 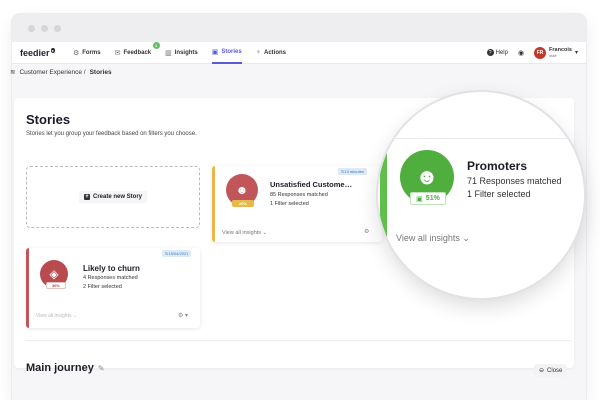 What do you see at coordinates (111, 268) in the screenshot?
I see `story-title: Likely to churn` at bounding box center [111, 268].